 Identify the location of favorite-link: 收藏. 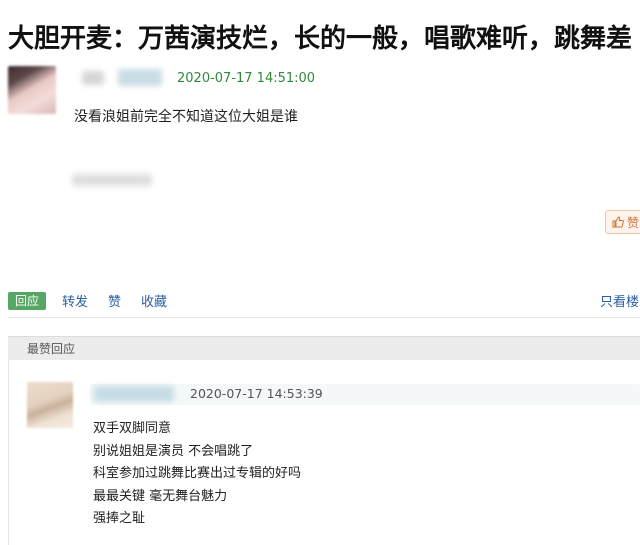
(154, 300).